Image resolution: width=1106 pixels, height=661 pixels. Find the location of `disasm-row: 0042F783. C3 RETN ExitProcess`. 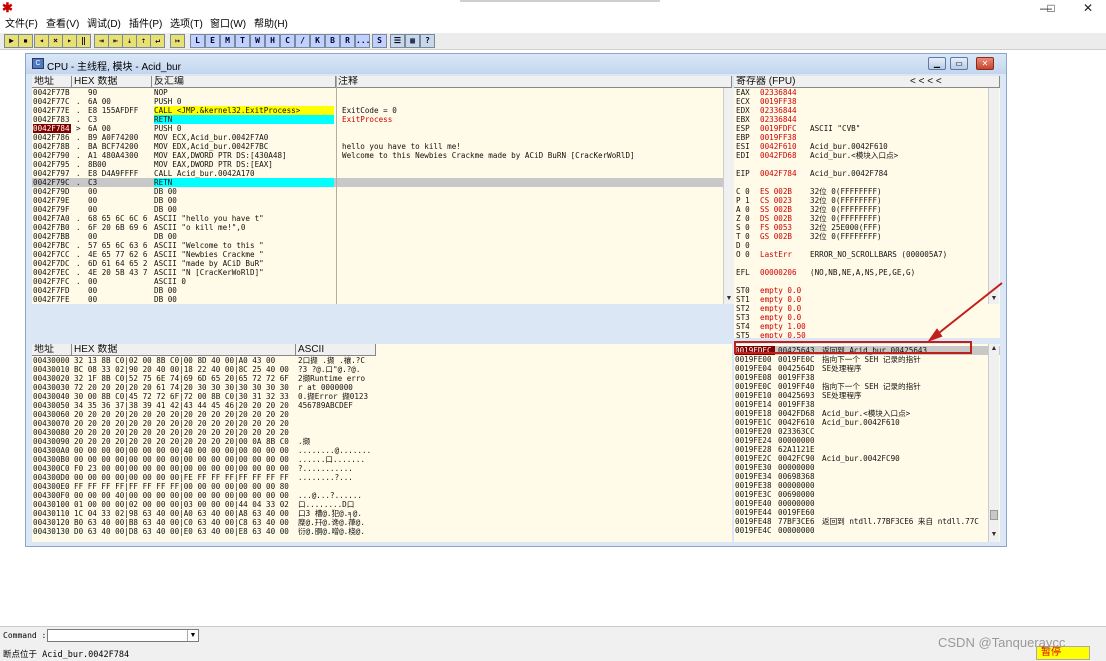

disasm-row: 0042F783. C3 RETN ExitProcess is located at coordinates (382, 119).